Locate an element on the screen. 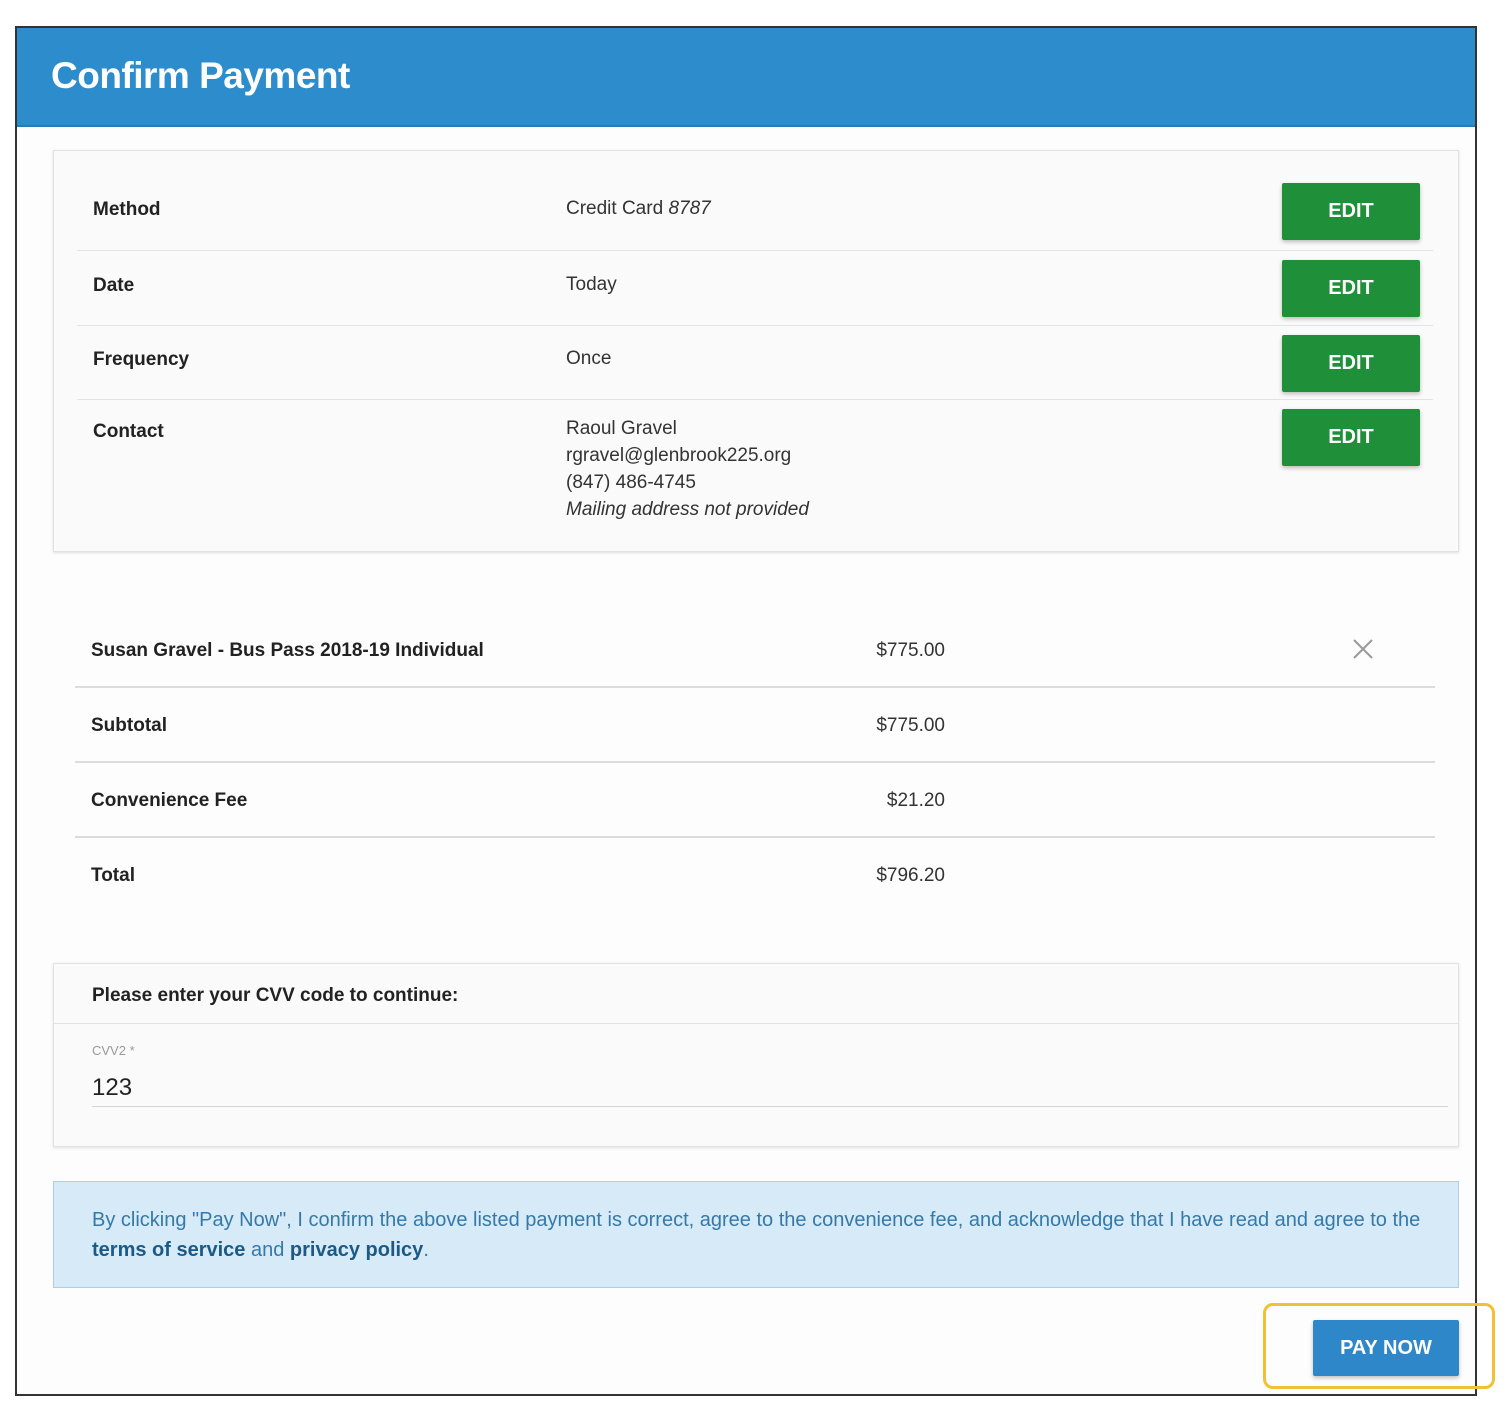  method-value-text: Credit Card is located at coordinates (615, 208).